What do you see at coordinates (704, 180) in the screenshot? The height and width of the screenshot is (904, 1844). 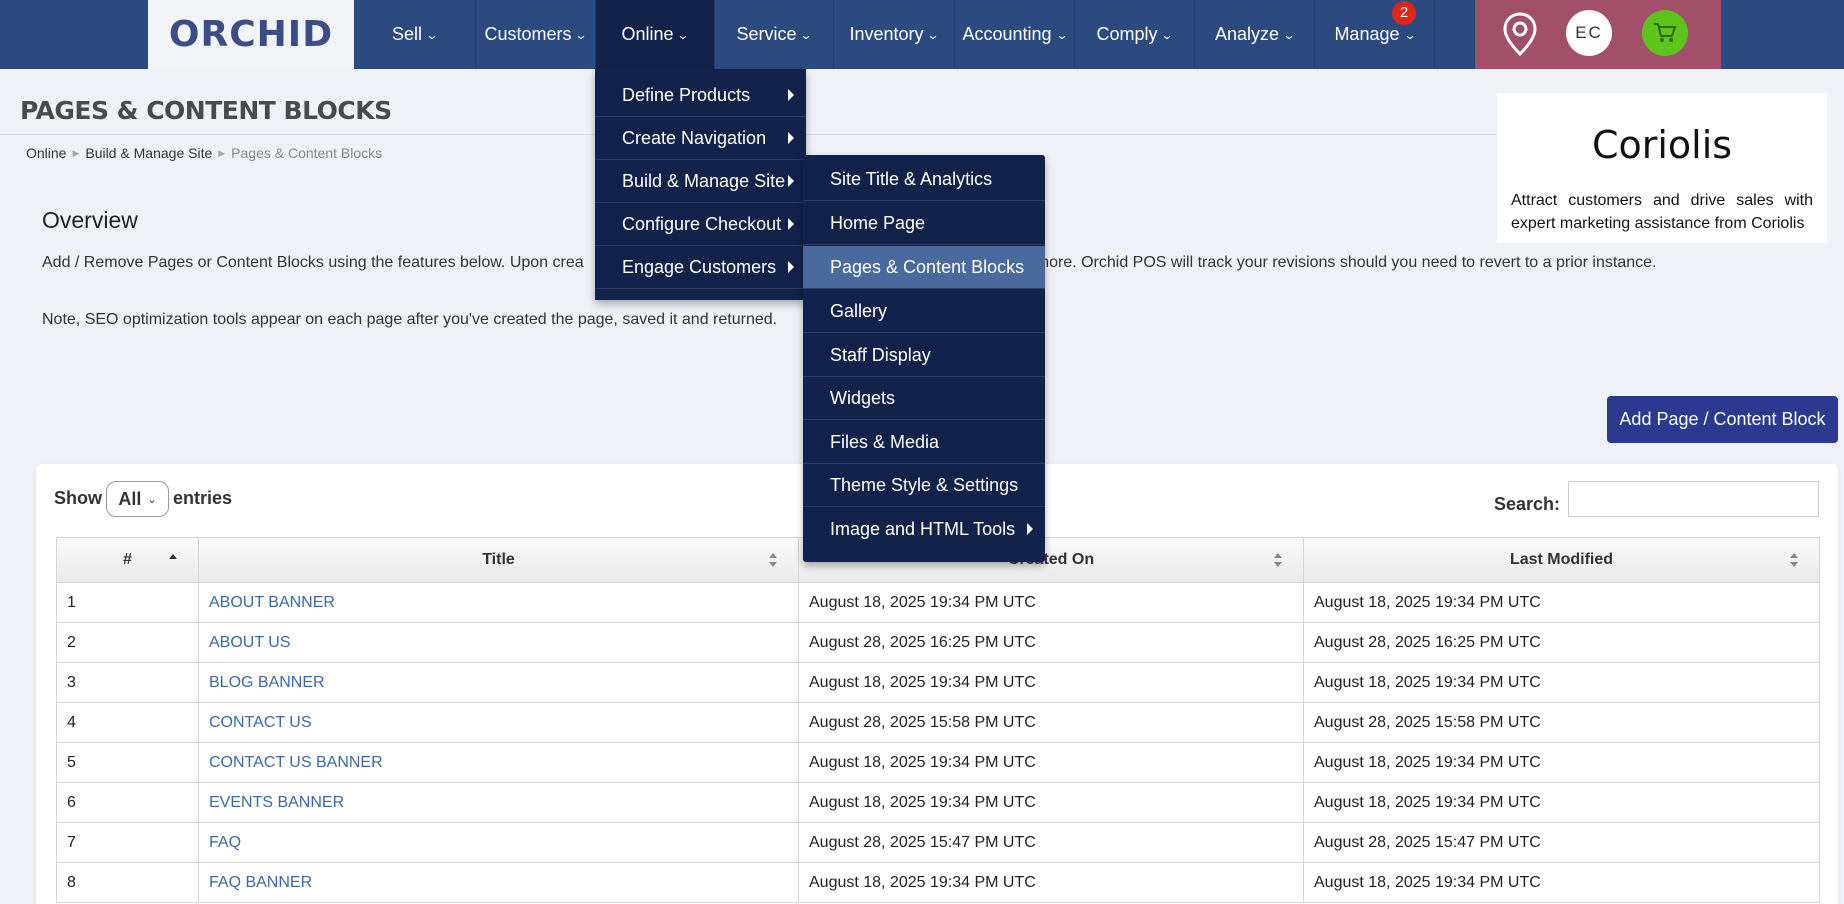 I see `menu-item-label: Build & Manage Site` at bounding box center [704, 180].